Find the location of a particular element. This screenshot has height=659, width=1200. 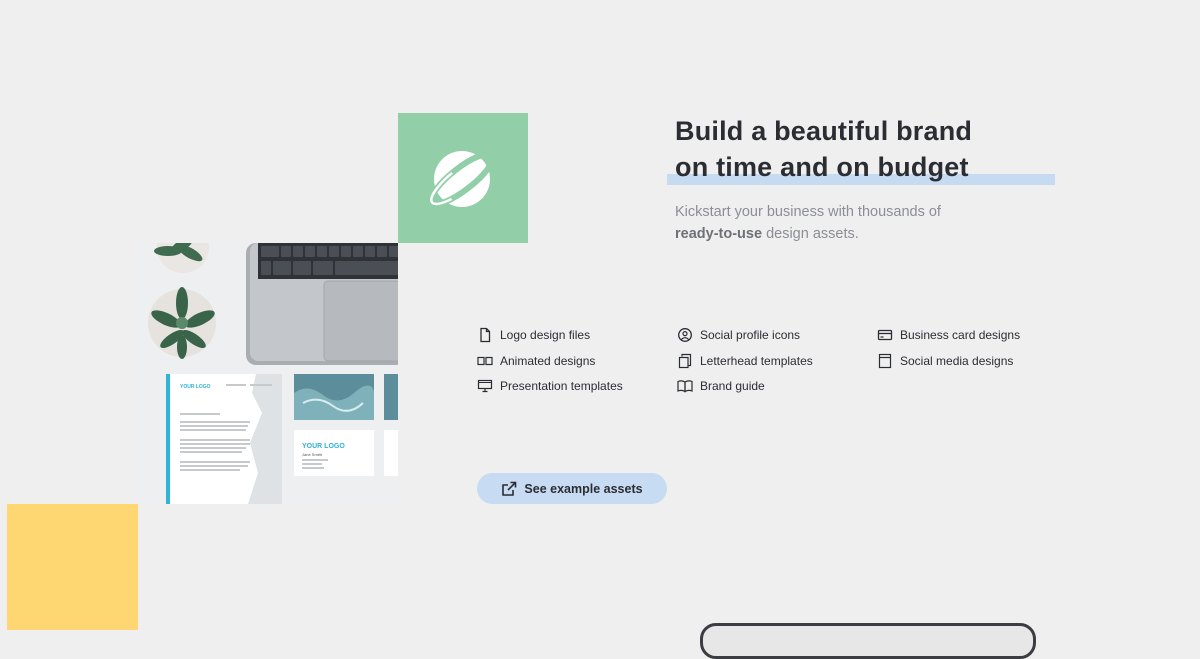

feature-label: Business card designs is located at coordinates (960, 335).